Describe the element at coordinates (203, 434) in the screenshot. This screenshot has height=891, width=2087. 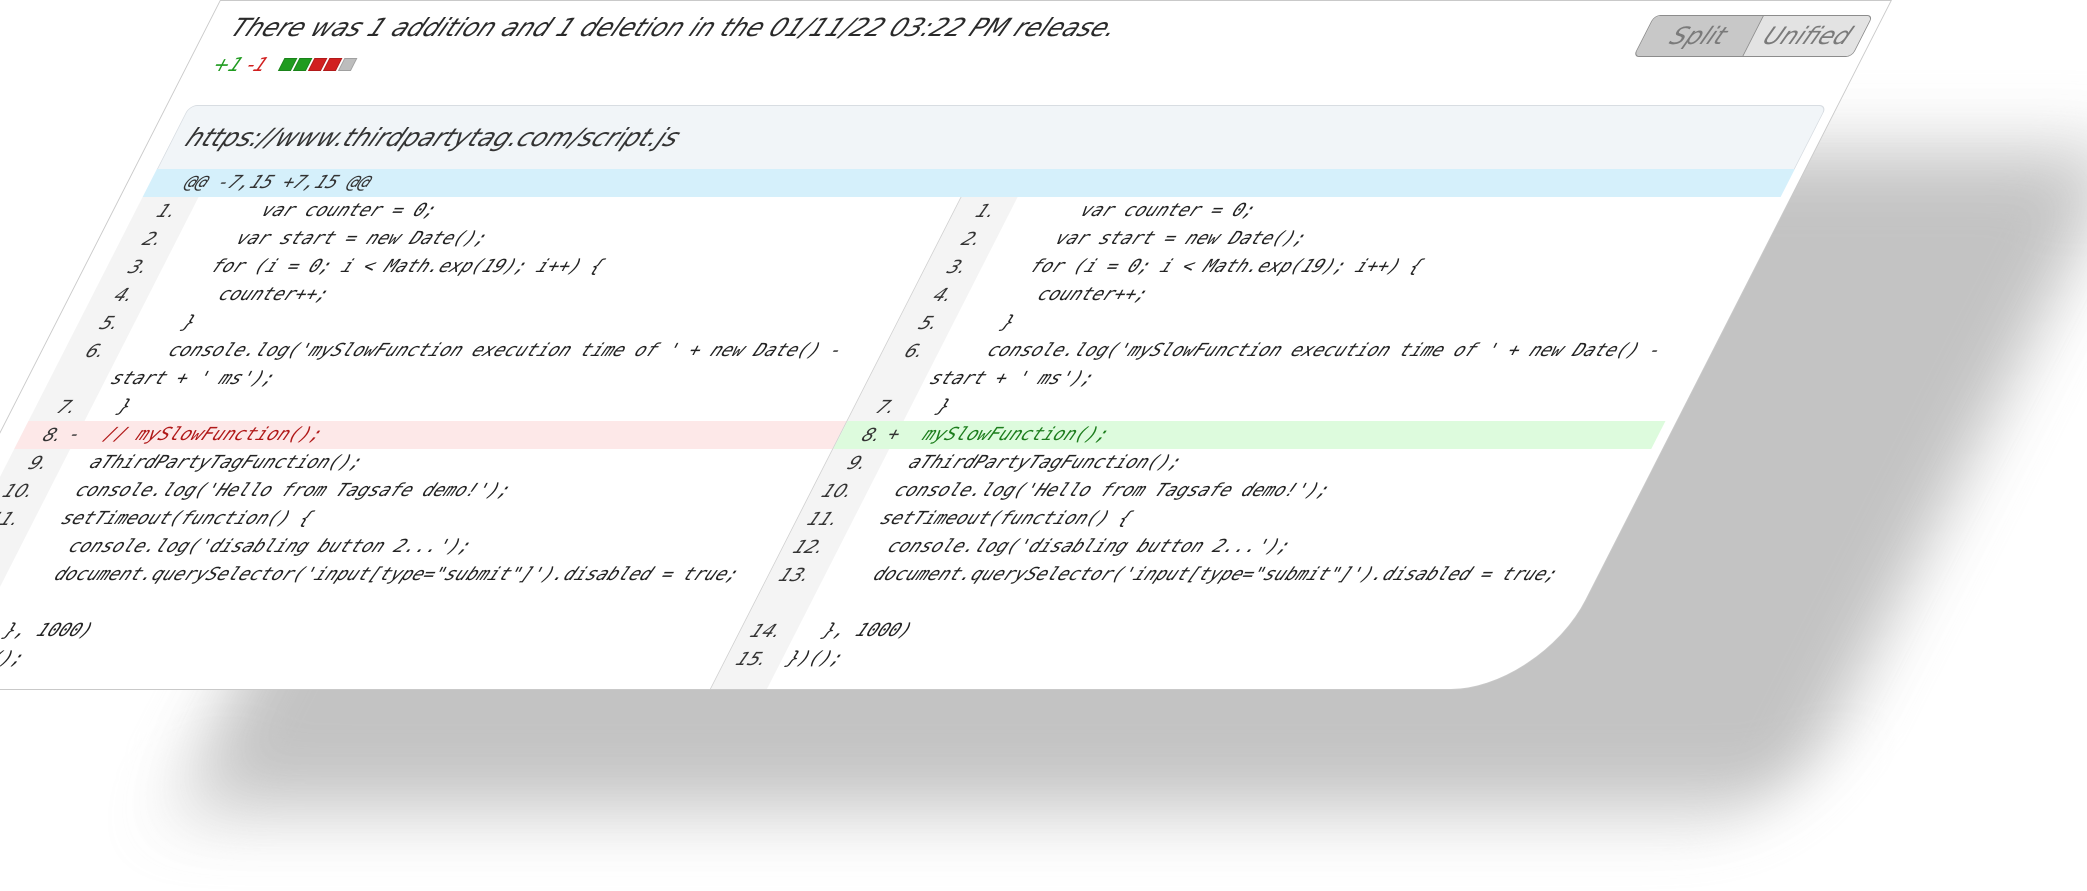
I see `line-code: // mySlowFunction();` at that location.